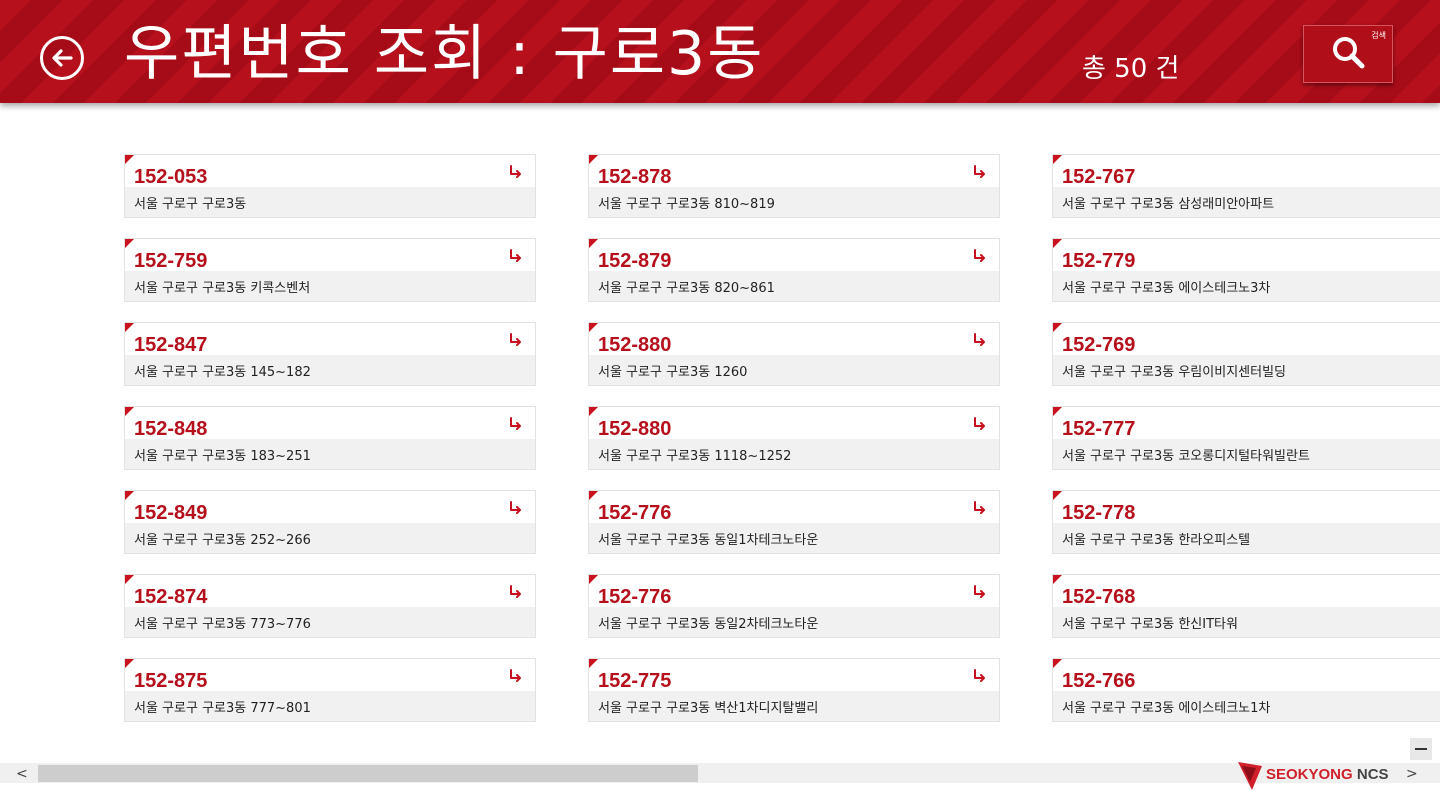 The height and width of the screenshot is (810, 1440). Describe the element at coordinates (635, 261) in the screenshot. I see `postal-code: 152-879` at that location.